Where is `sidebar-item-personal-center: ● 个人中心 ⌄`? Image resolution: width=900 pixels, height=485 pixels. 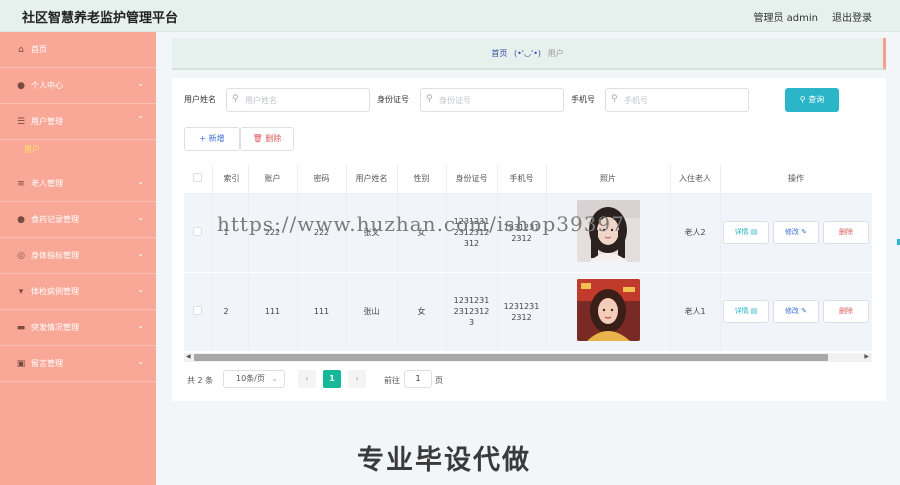
sidebar-item-personal-center: ● 个人中心 ⌄ is located at coordinates (78, 86).